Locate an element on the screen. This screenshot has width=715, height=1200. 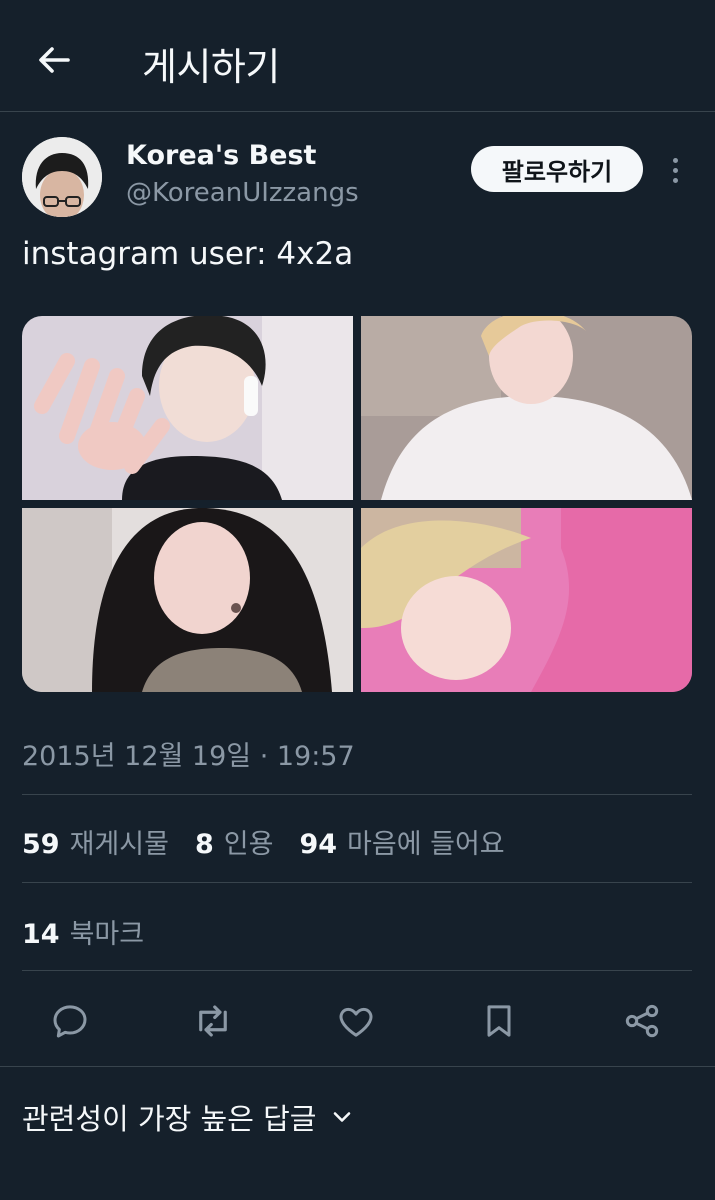
repost-button is located at coordinates (213, 1021).